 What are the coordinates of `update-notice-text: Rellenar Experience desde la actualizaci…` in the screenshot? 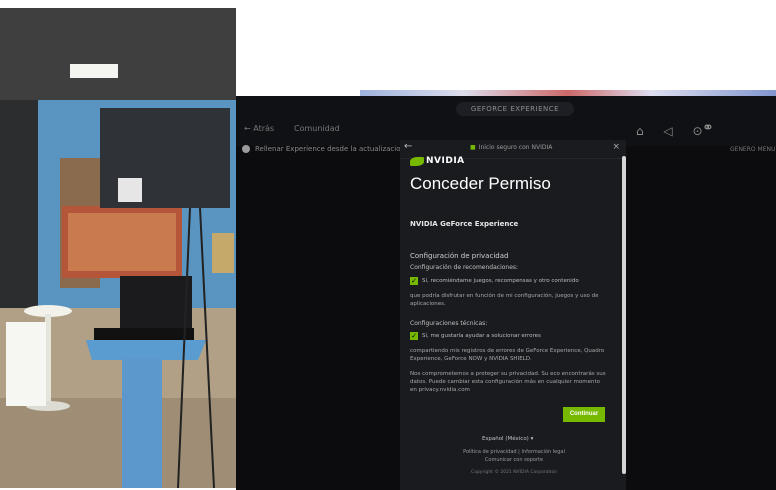 It's located at (330, 149).